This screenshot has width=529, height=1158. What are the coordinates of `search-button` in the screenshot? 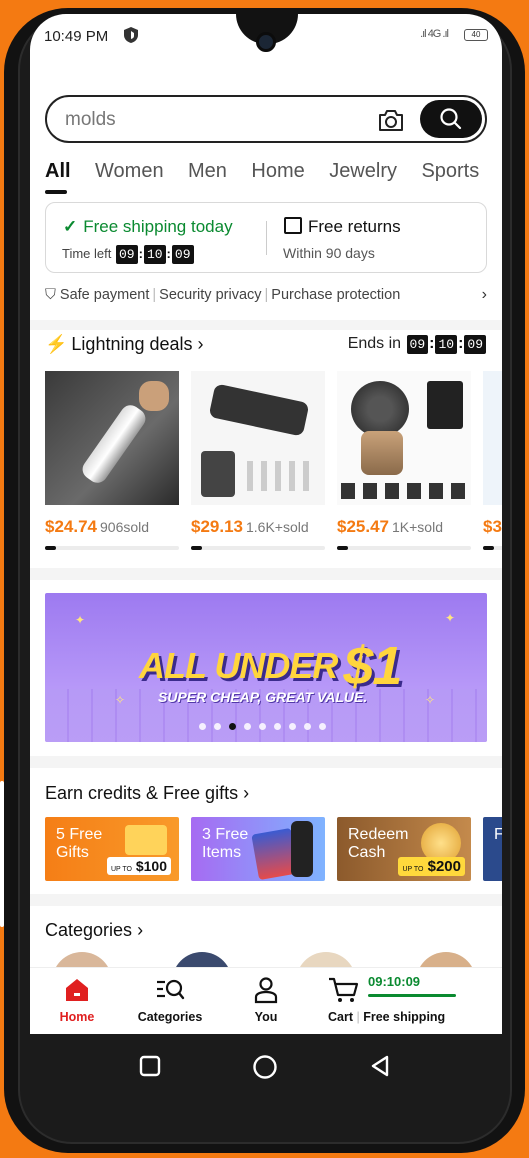 It's located at (451, 119).